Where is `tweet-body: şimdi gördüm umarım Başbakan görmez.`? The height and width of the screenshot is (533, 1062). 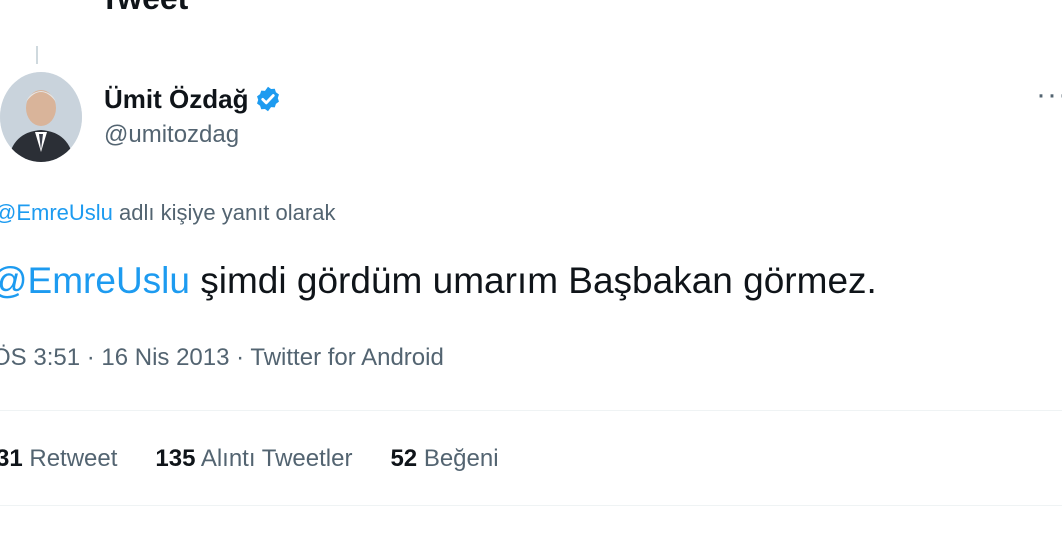
tweet-body: şimdi gördüm umarım Başbakan görmez. is located at coordinates (533, 280).